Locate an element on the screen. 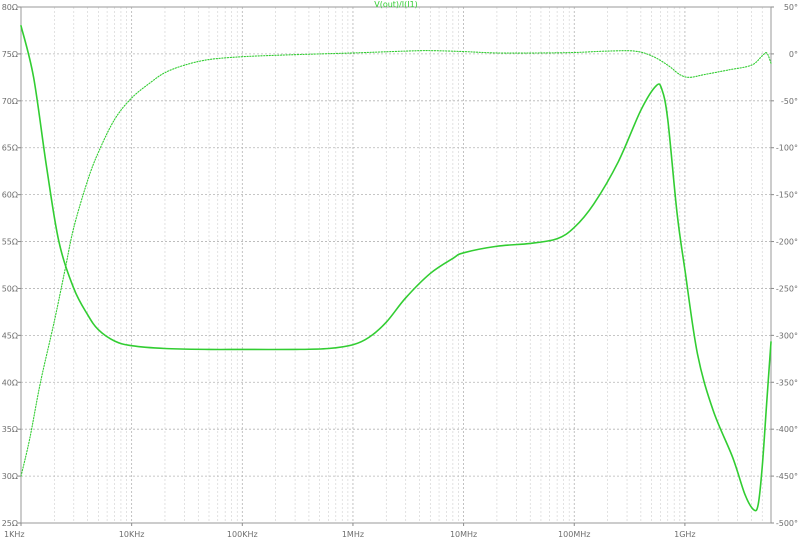  x-tick-label: 1GHz is located at coordinates (685, 534).